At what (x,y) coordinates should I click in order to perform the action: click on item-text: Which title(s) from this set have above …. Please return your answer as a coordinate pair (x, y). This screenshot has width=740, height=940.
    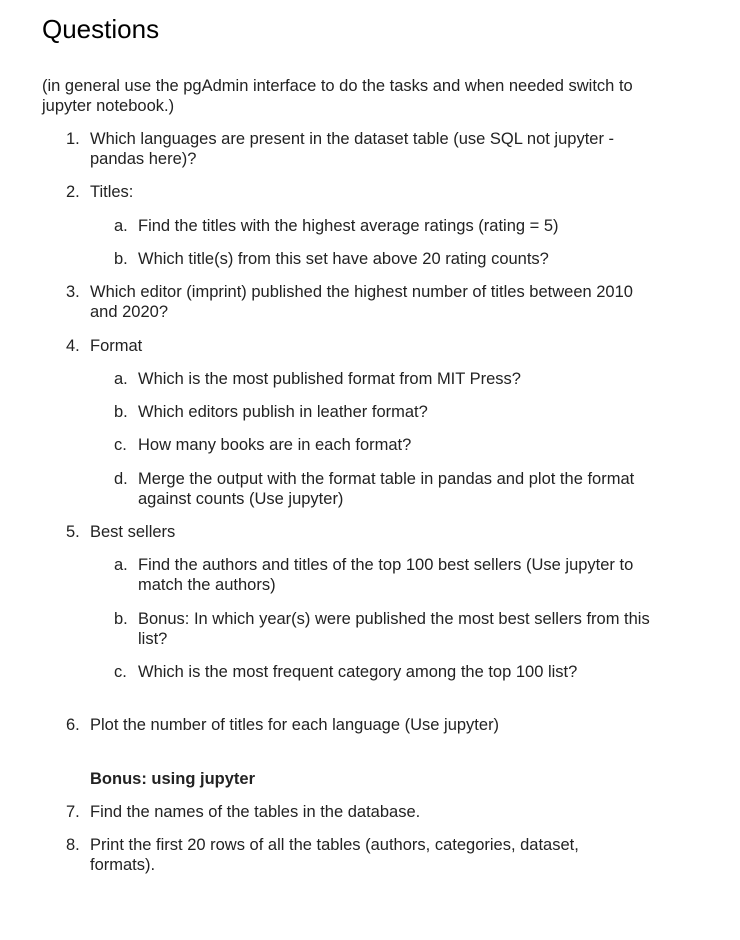
    Looking at the image, I should click on (343, 259).